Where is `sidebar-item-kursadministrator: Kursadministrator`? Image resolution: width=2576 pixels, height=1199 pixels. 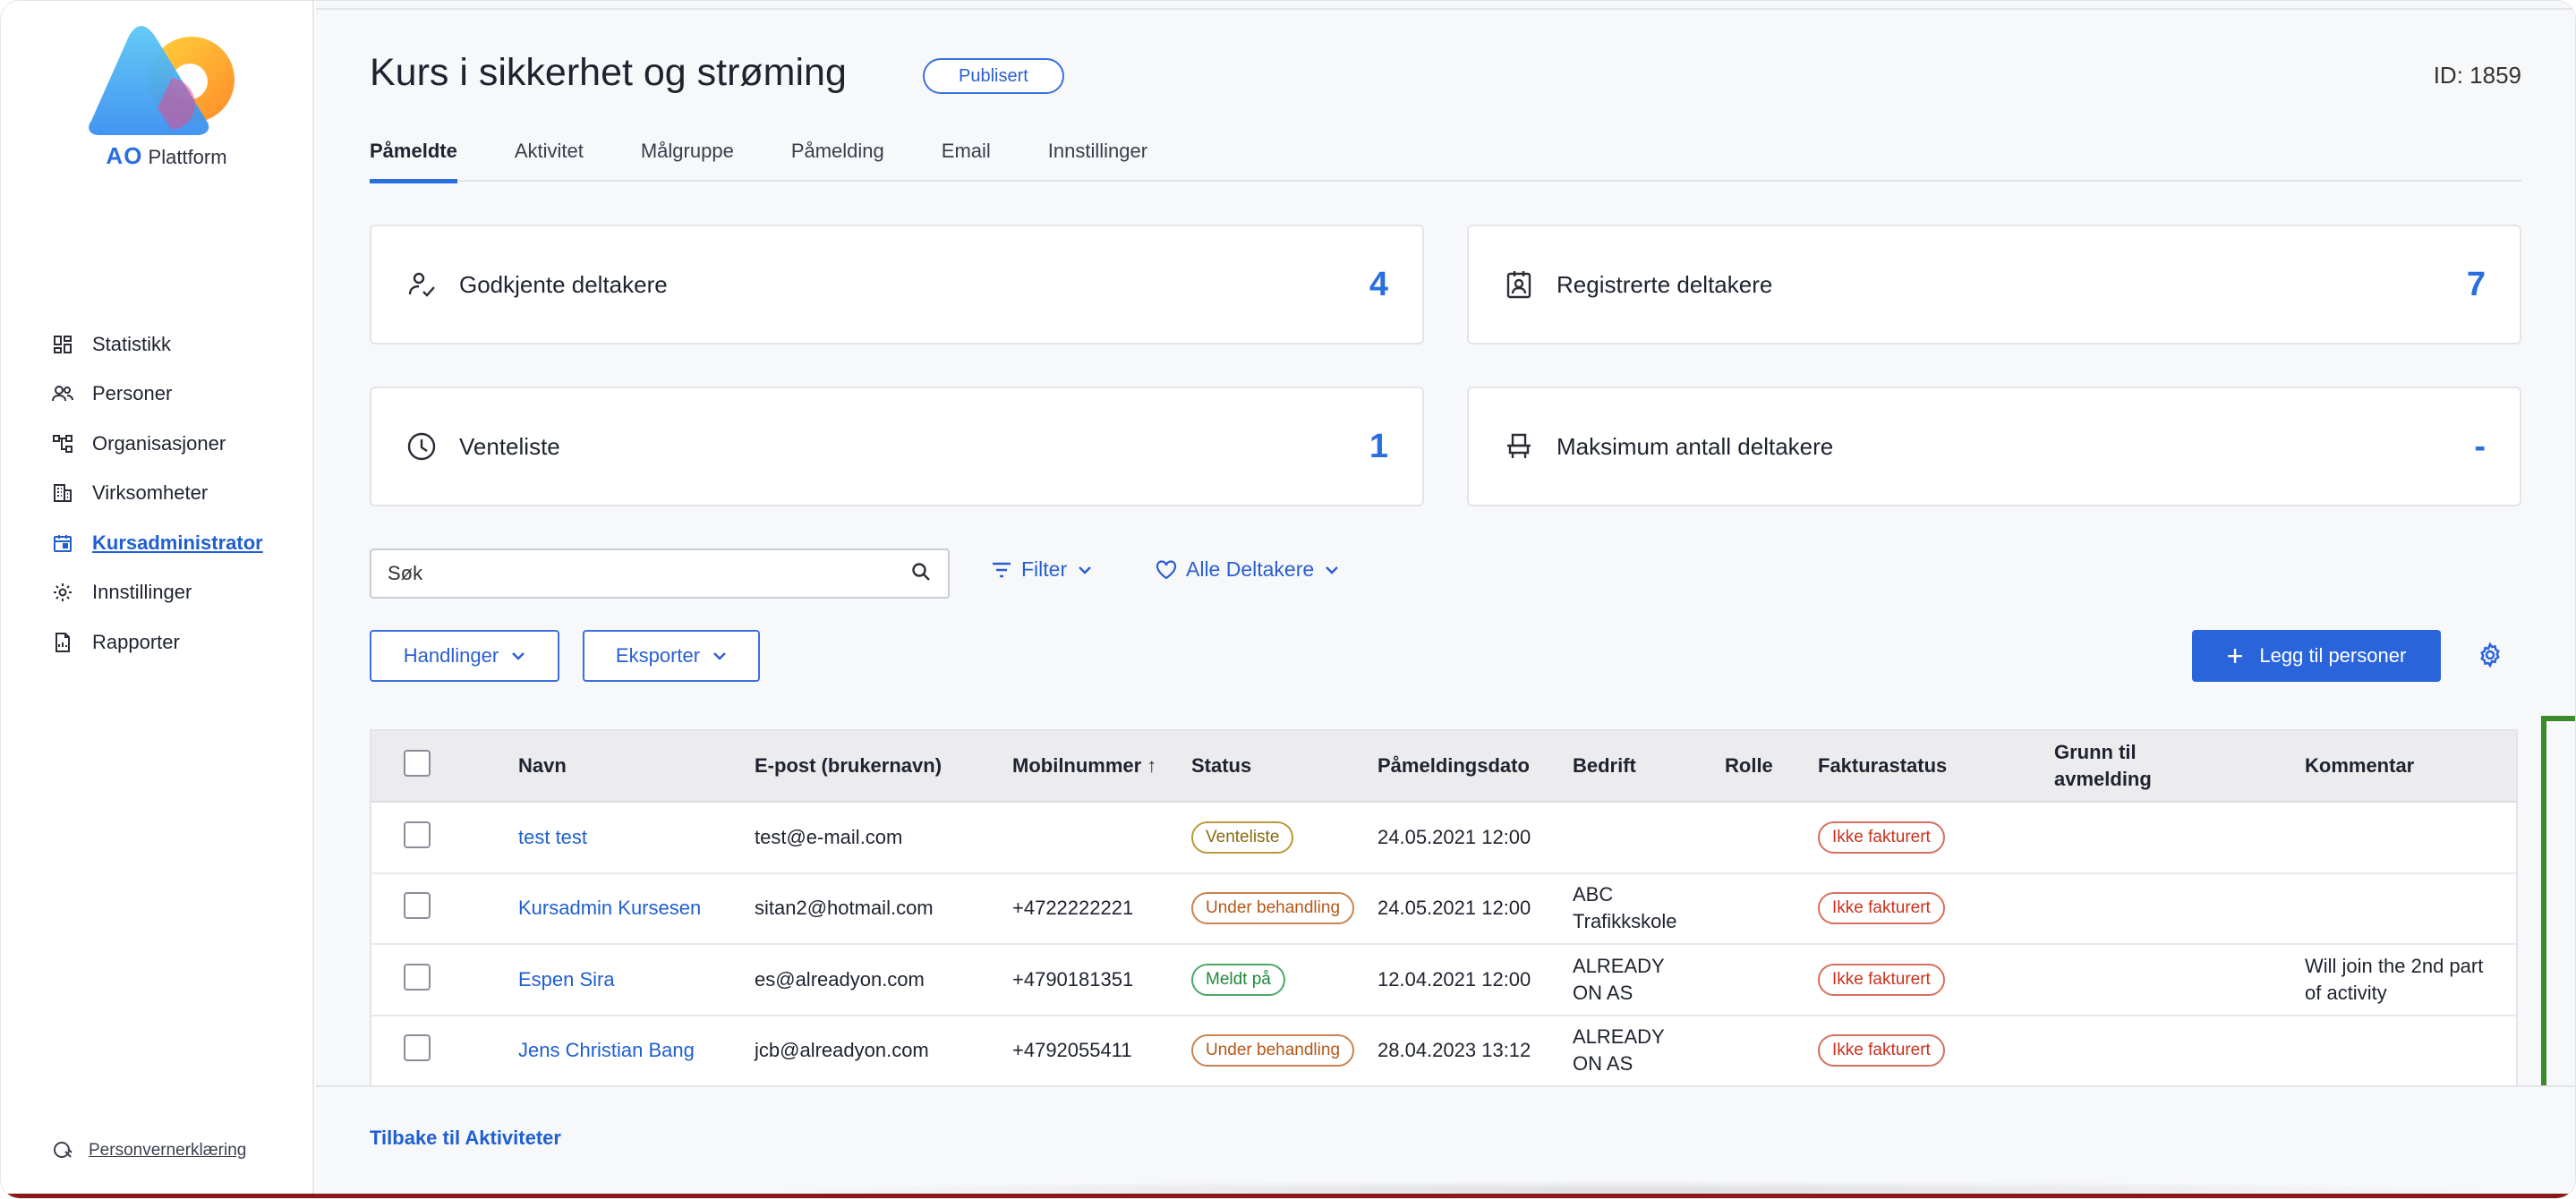
sidebar-item-kursadministrator: Kursadministrator is located at coordinates (176, 543).